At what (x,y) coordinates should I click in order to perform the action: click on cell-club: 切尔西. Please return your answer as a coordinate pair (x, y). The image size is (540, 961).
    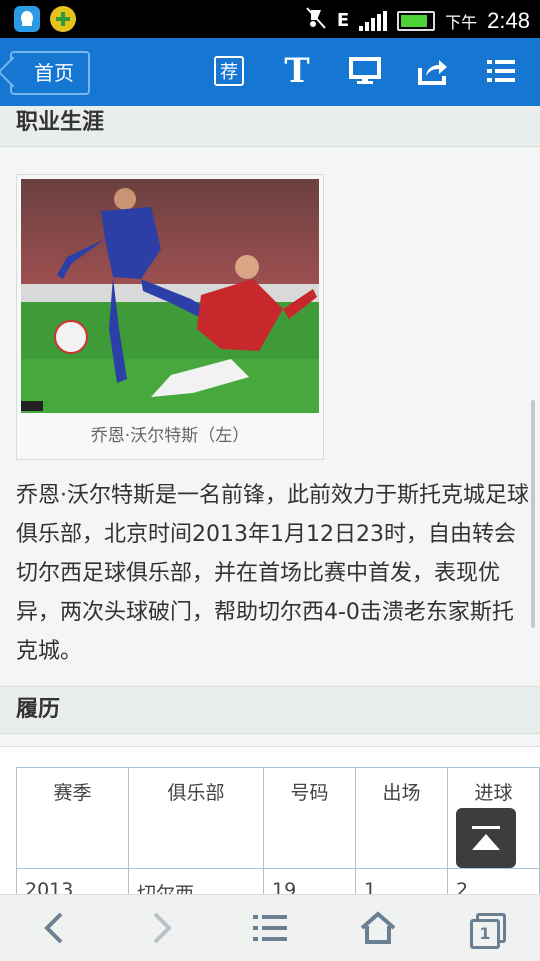
    Looking at the image, I should click on (196, 881).